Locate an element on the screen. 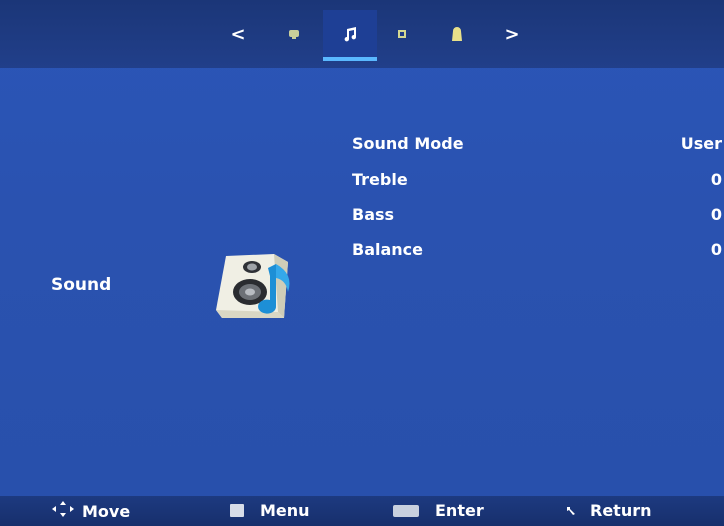 This screenshot has height=526, width=724. setting-label: Balance is located at coordinates (387, 249).